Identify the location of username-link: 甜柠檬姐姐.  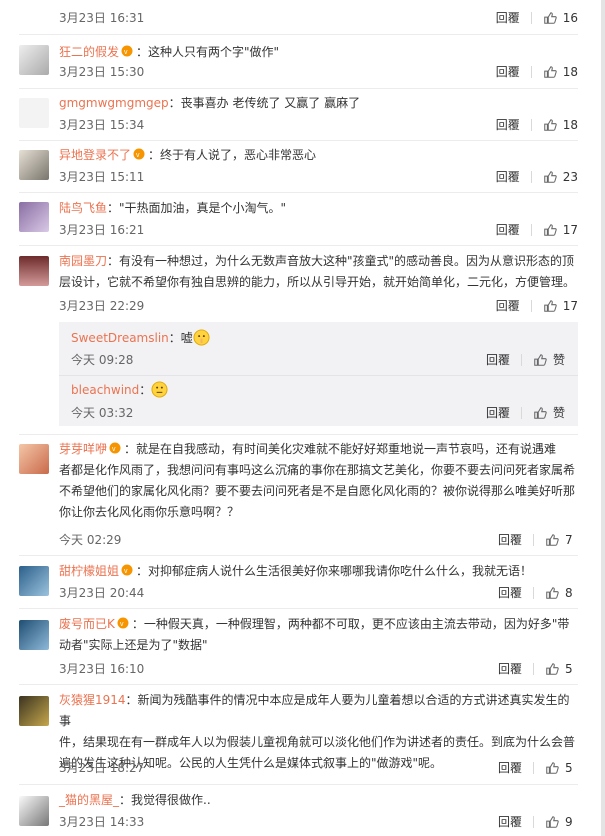
(89, 571).